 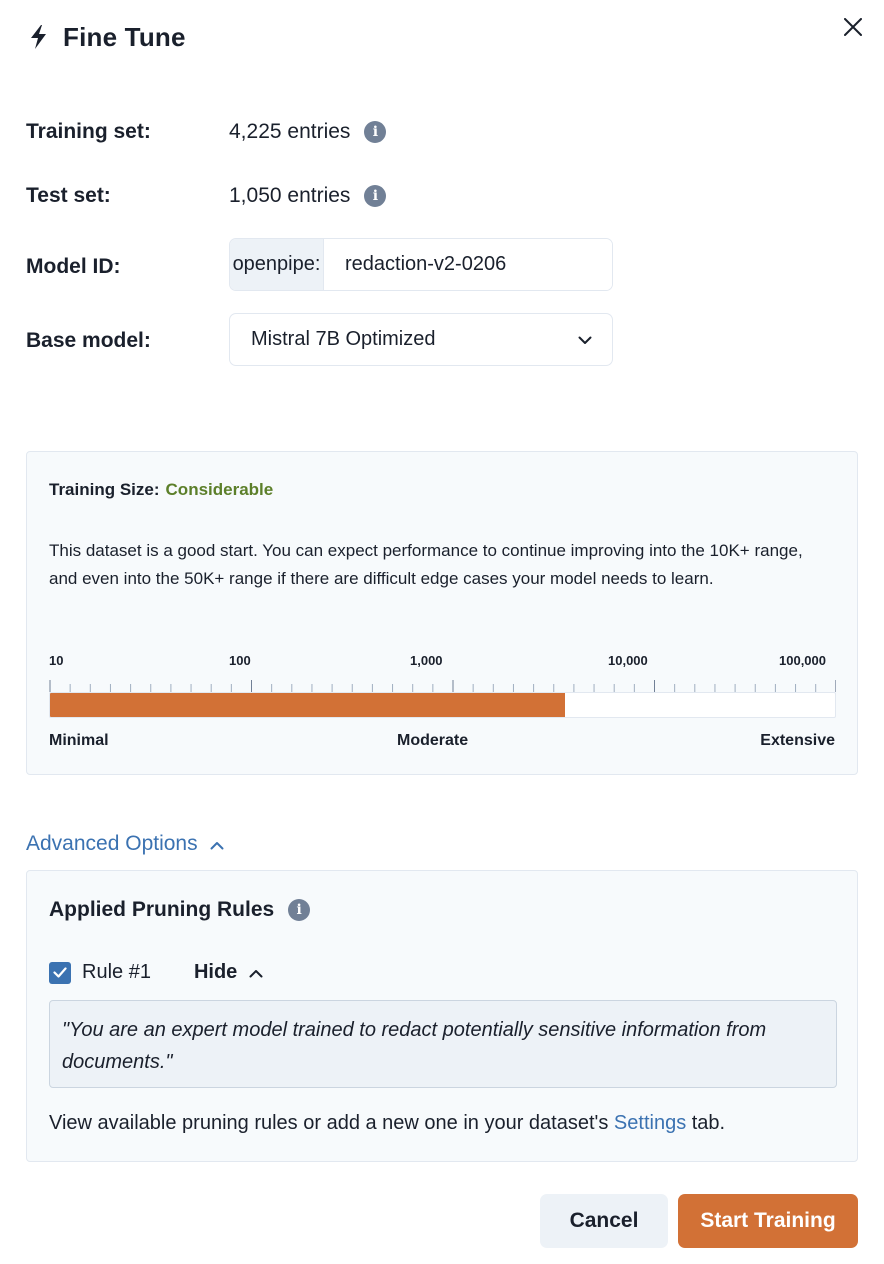 I want to click on base-model-value: Mistral 7B Optimized, so click(x=343, y=339).